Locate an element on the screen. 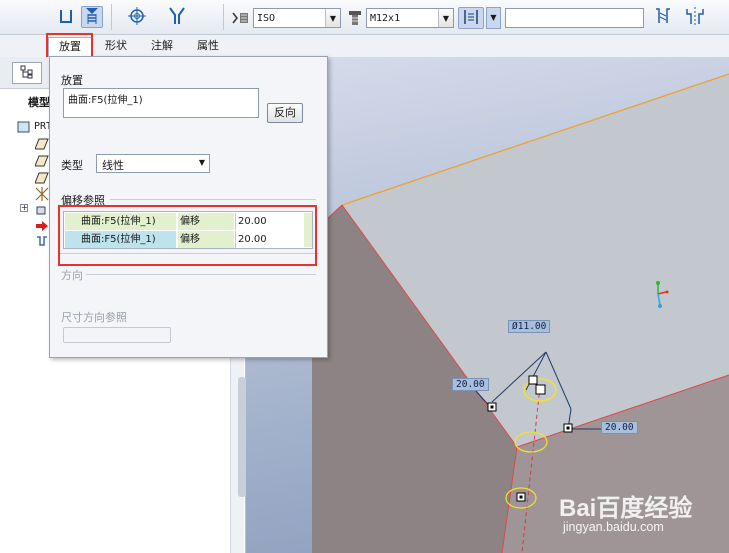  diameter-handle is located at coordinates (533, 380).